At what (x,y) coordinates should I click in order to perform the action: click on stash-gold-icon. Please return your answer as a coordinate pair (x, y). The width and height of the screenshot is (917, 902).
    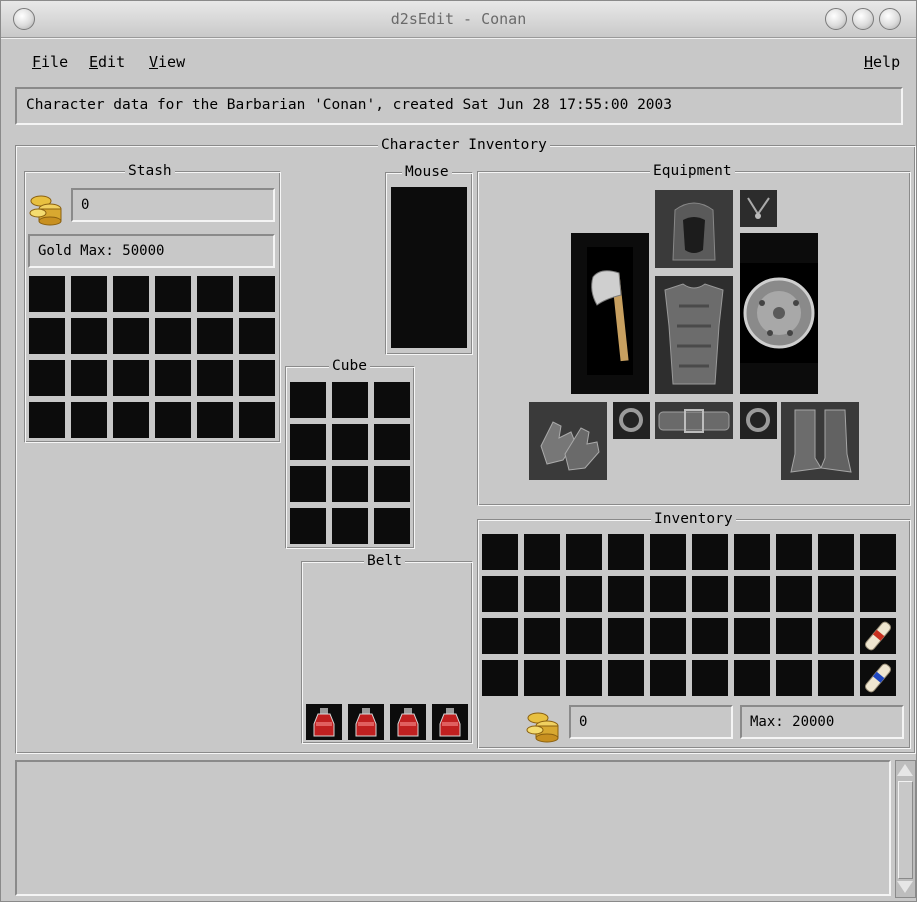
    Looking at the image, I should click on (48, 207).